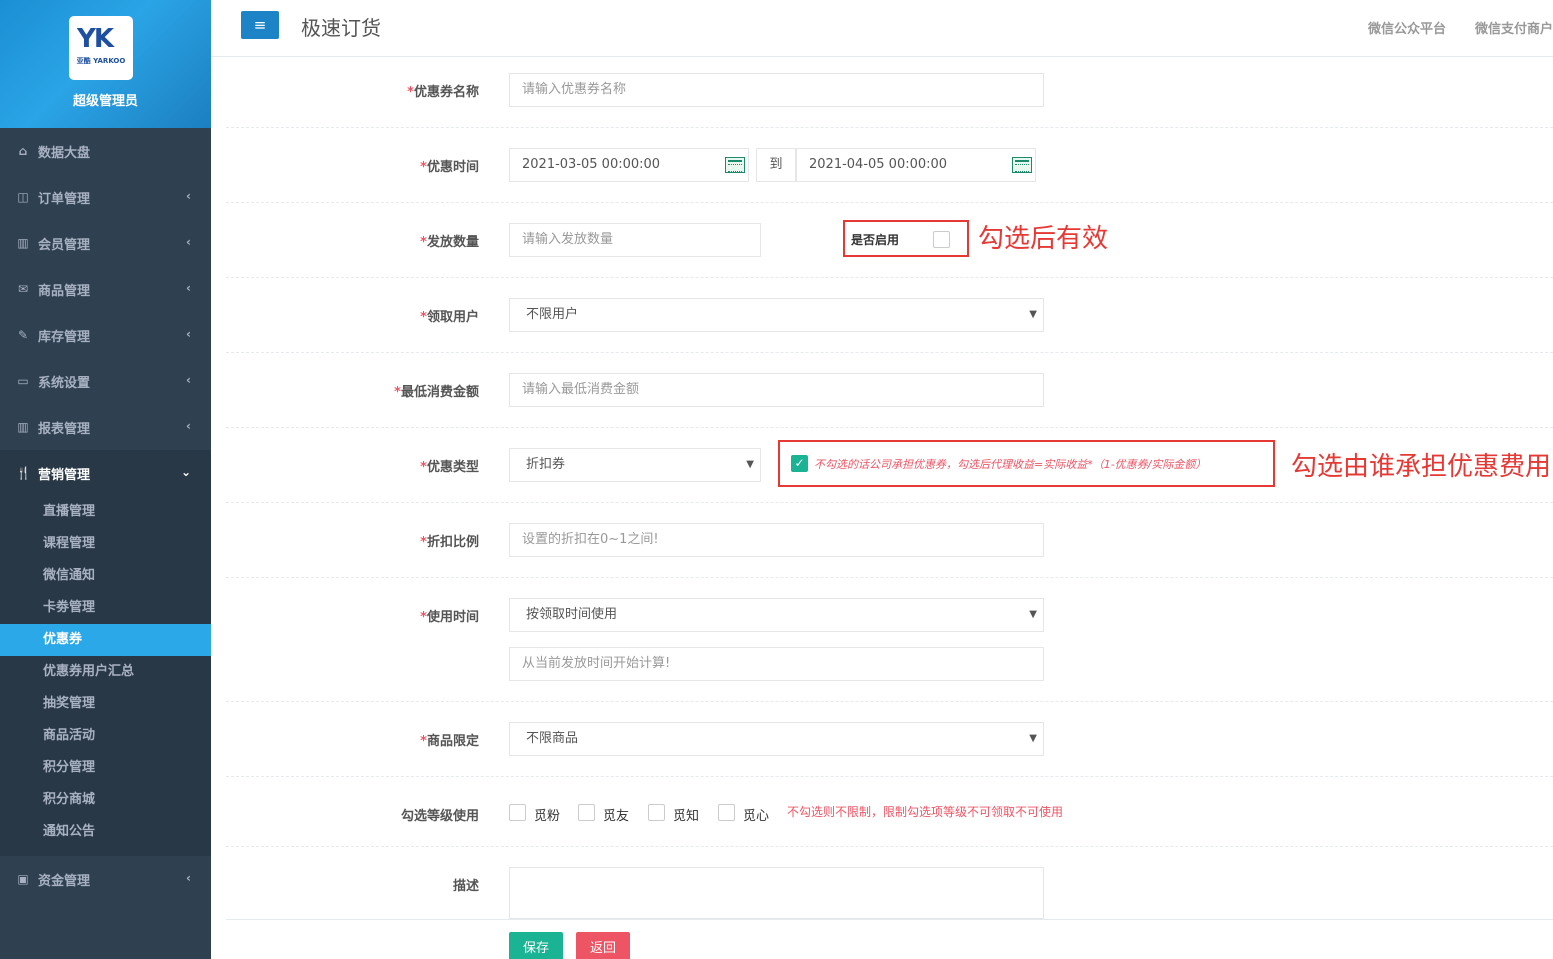  What do you see at coordinates (341, 28) in the screenshot?
I see `page-title: 极速订货` at bounding box center [341, 28].